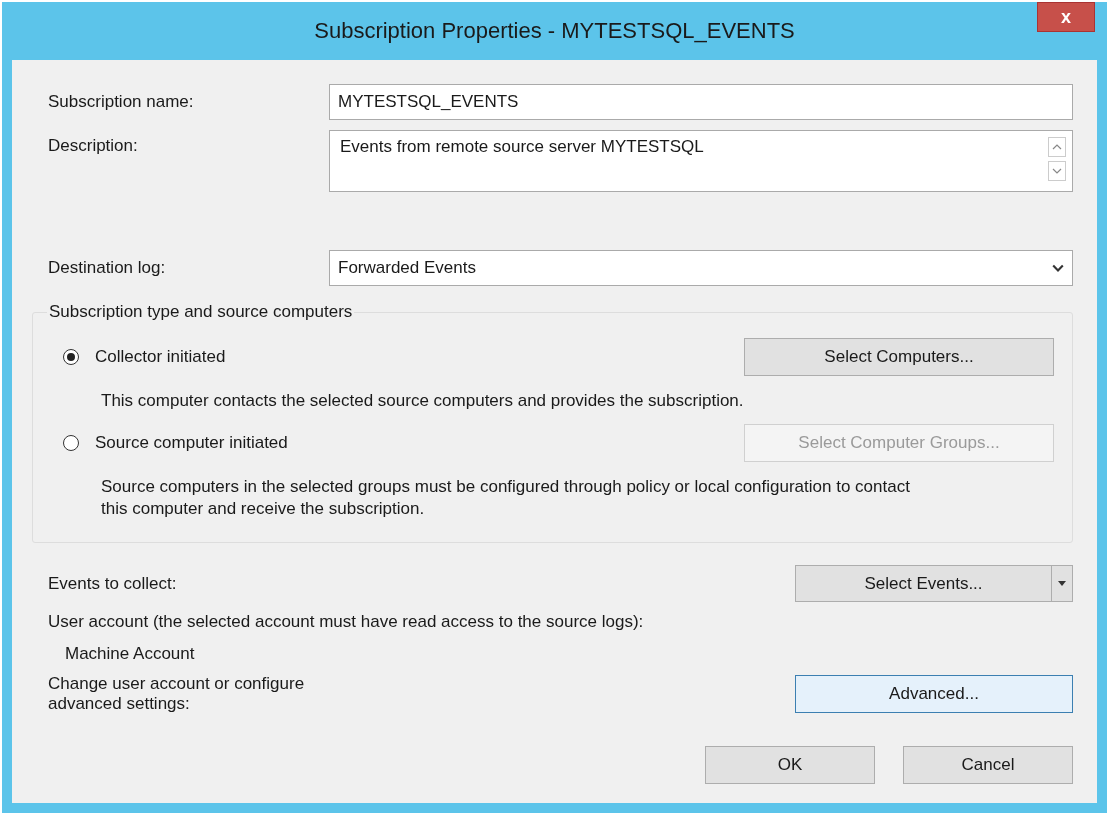 This screenshot has height=815, width=1109. What do you see at coordinates (177, 694) in the screenshot?
I see `advanced-label: Change user account or configure advanced settings:` at bounding box center [177, 694].